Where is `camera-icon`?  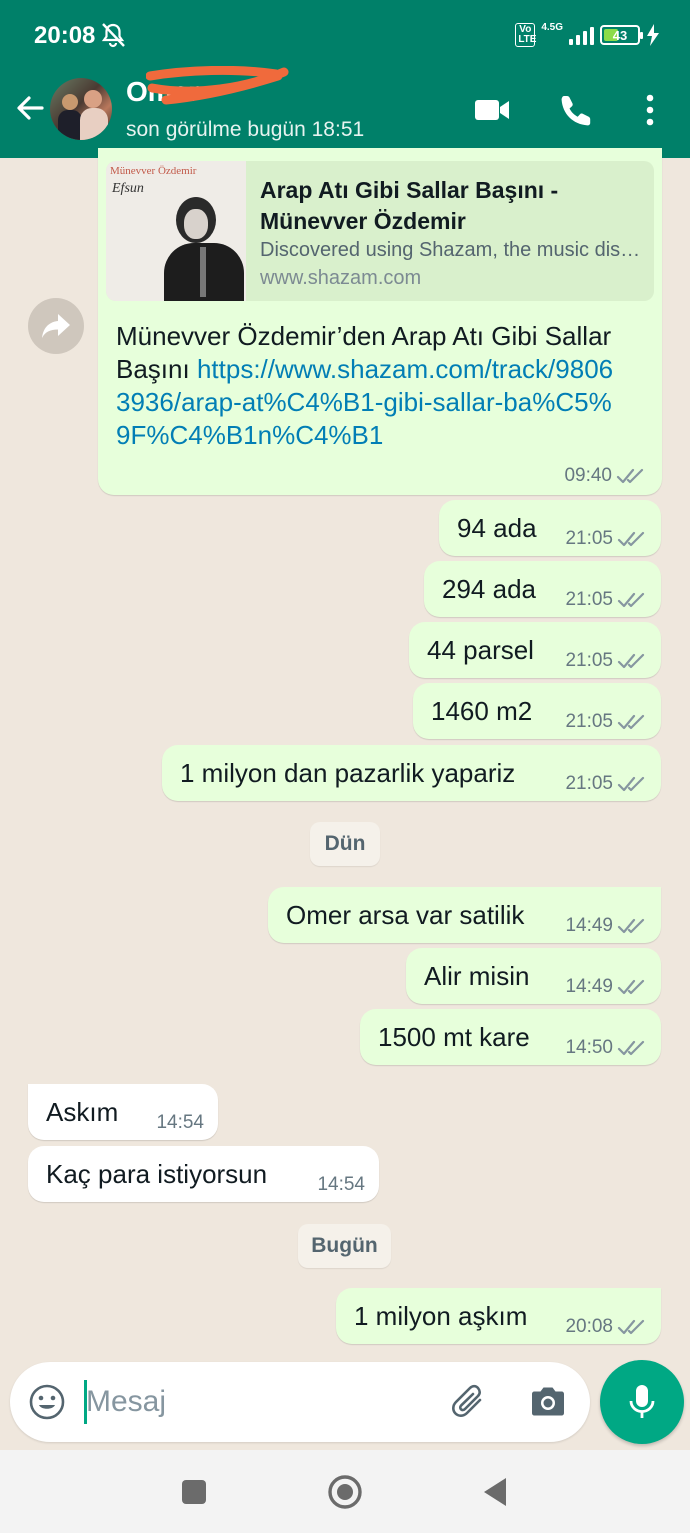
camera-icon is located at coordinates (548, 1402).